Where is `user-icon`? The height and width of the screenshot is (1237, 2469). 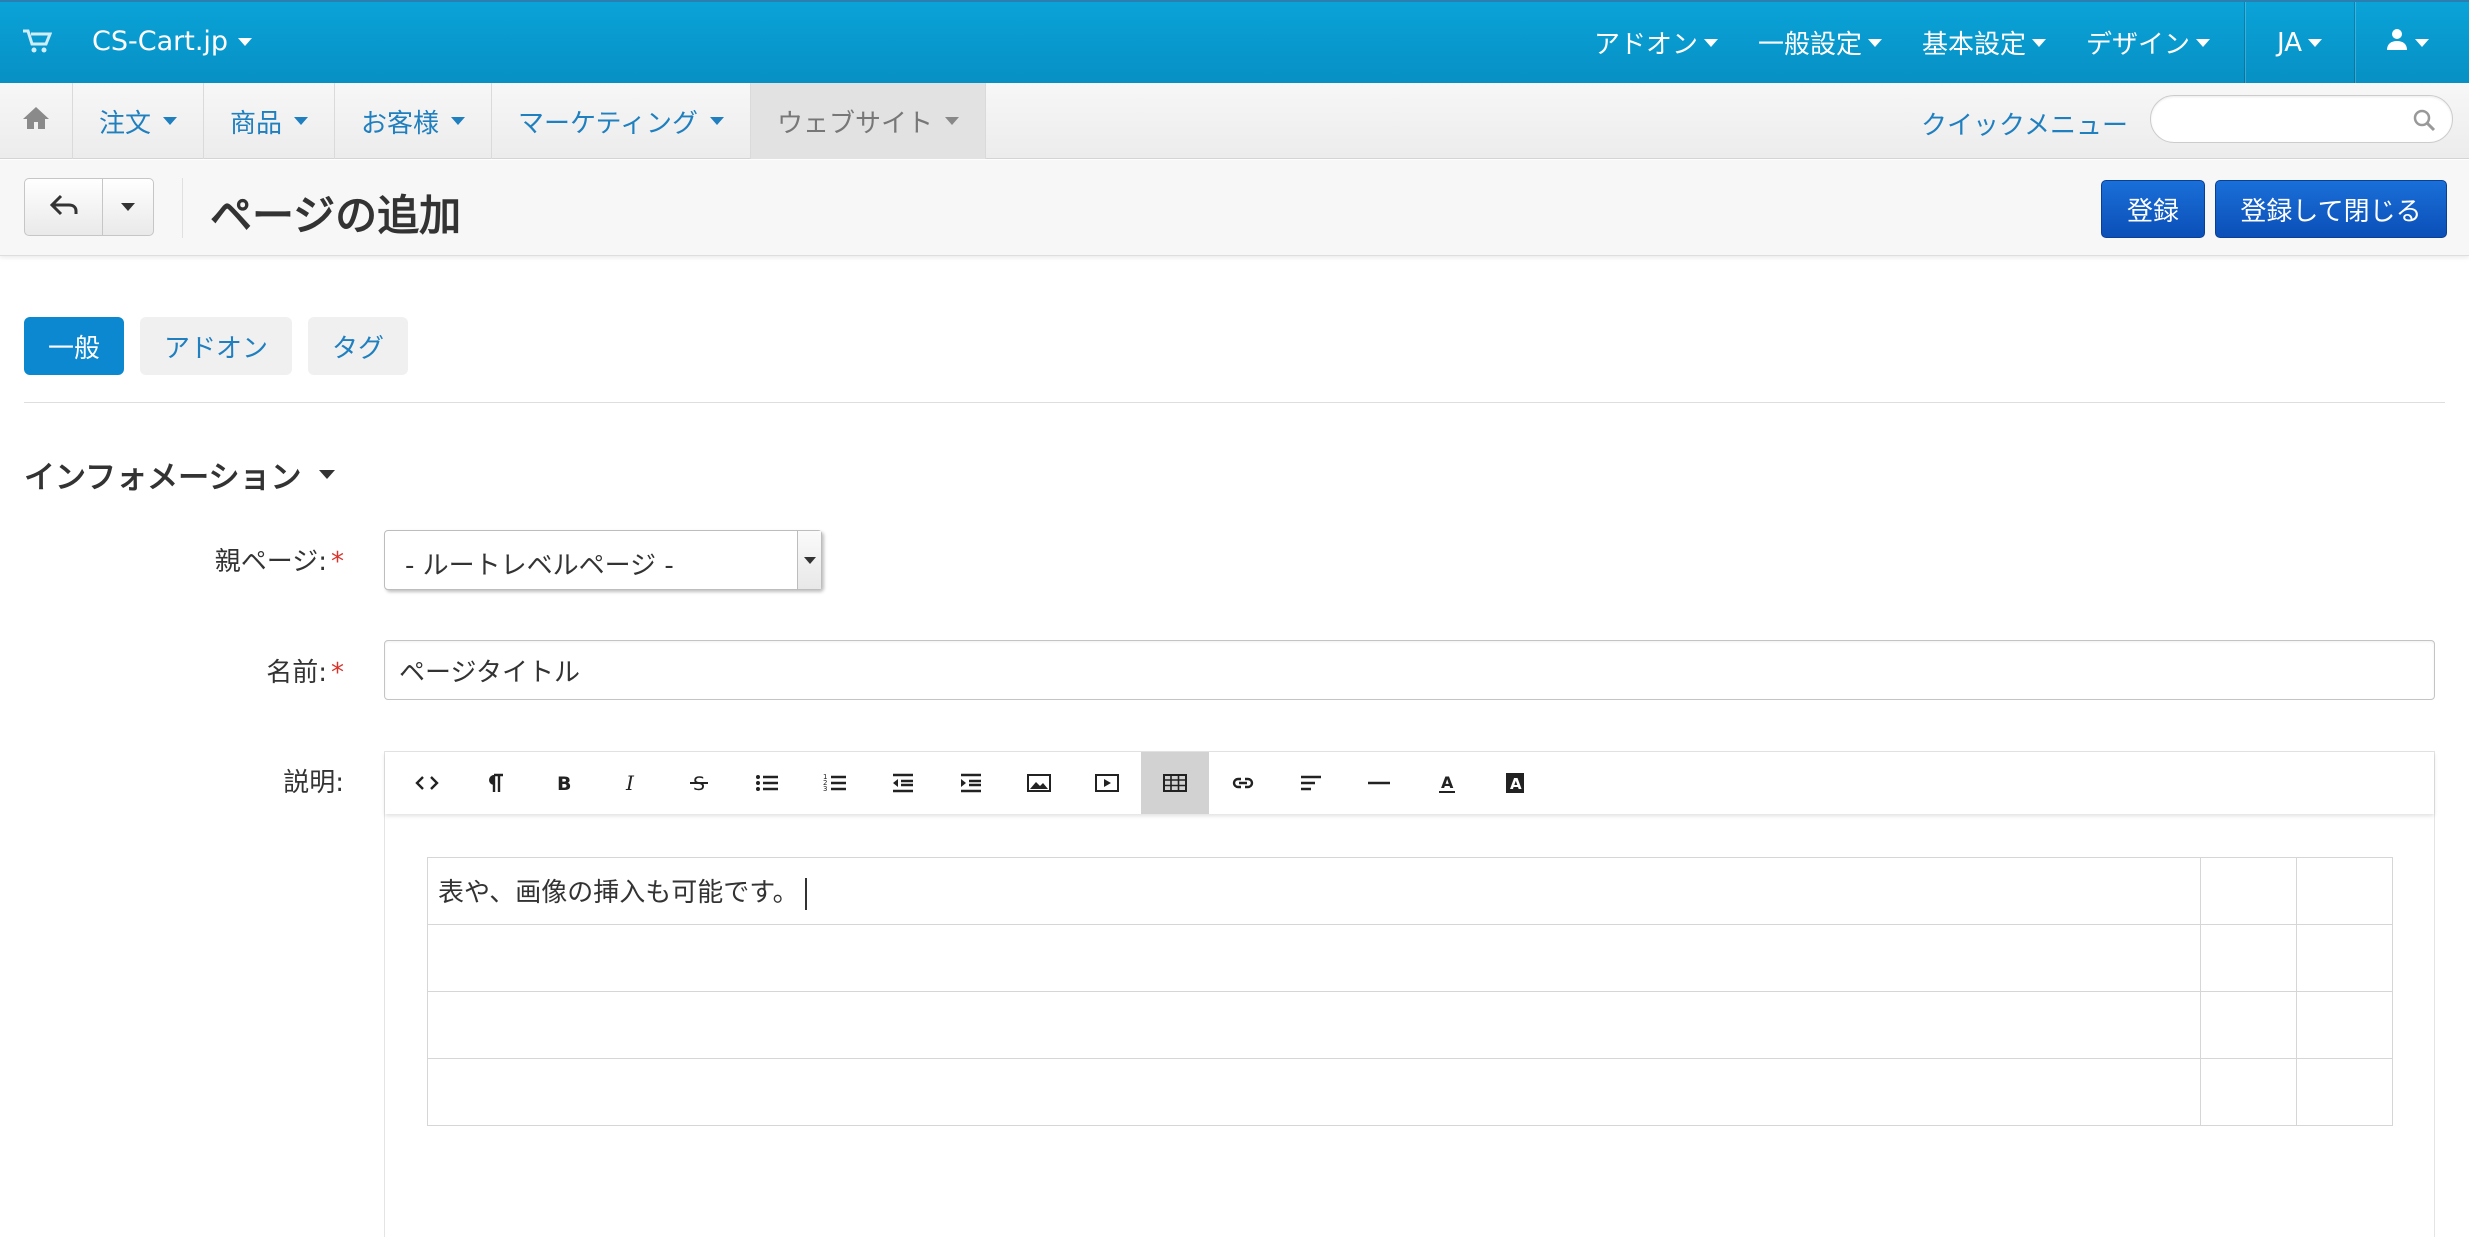
user-icon is located at coordinates (2397, 42).